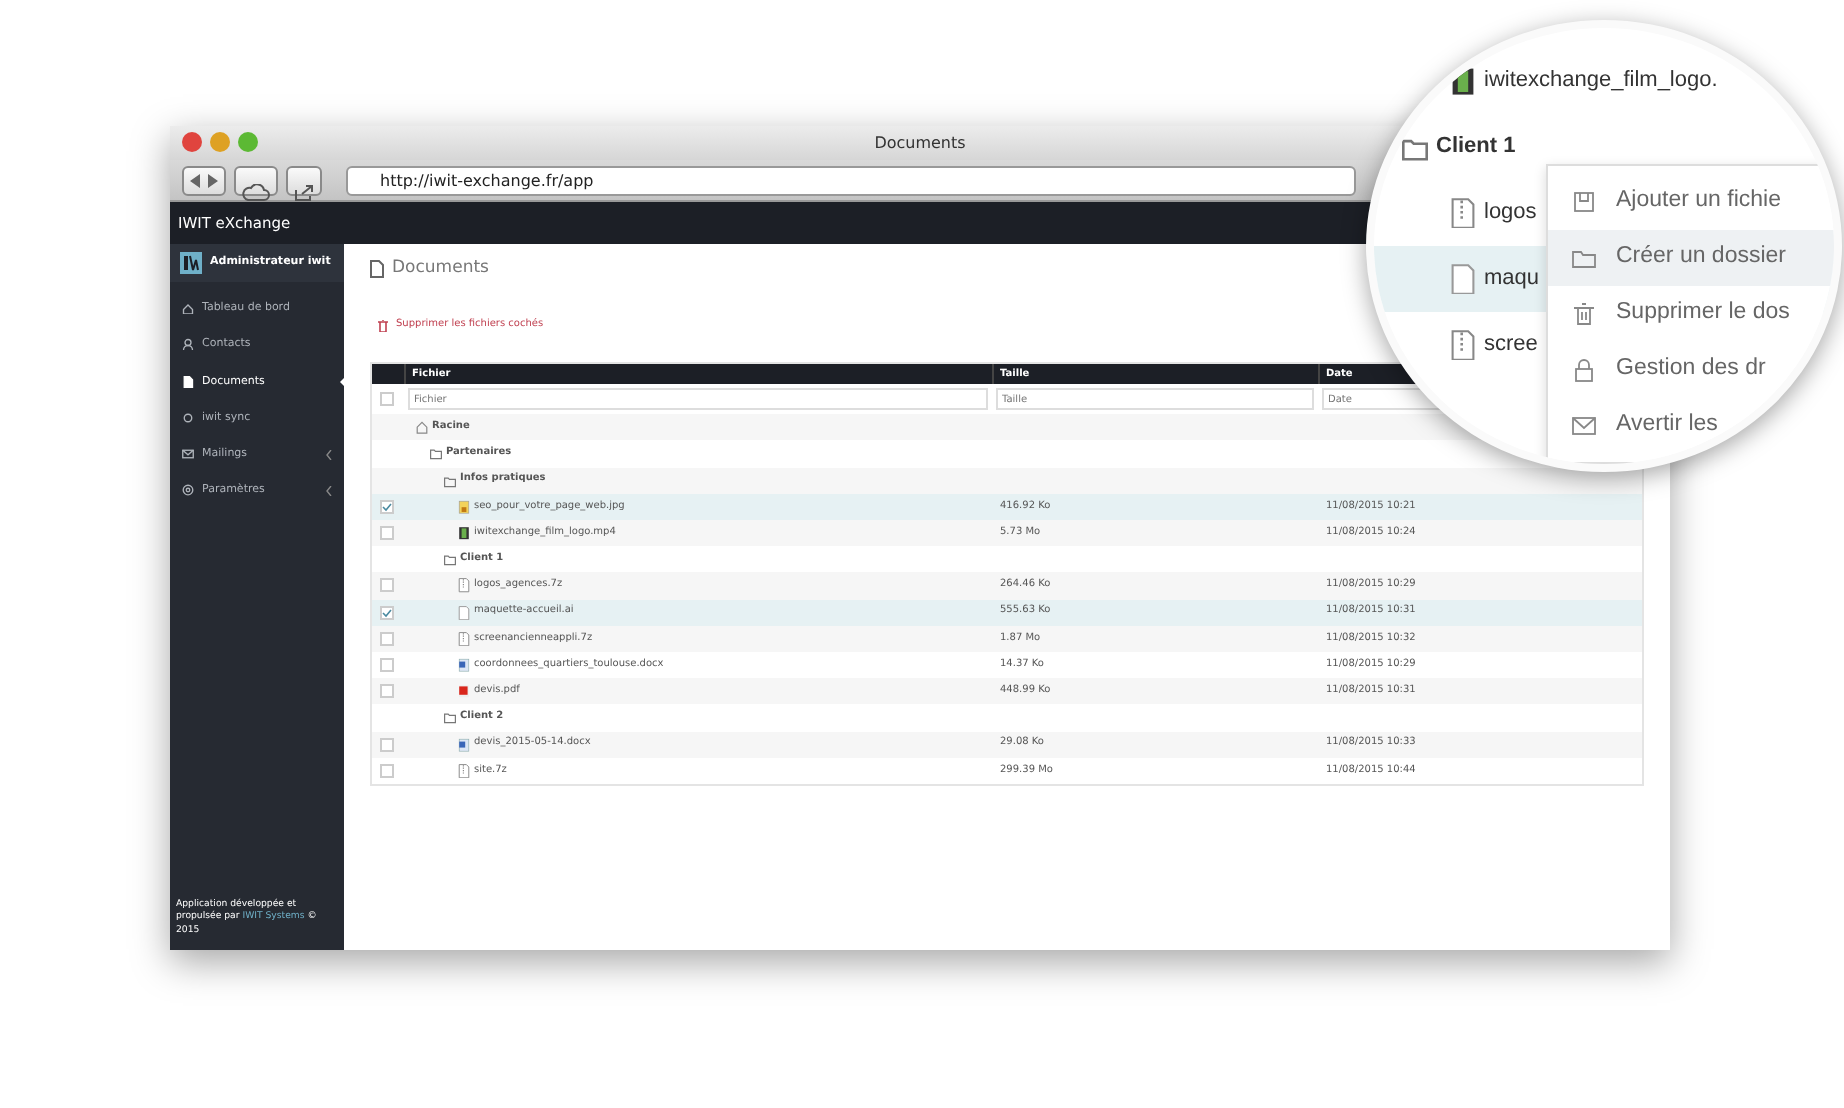 This screenshot has height=1108, width=1844. What do you see at coordinates (1510, 213) in the screenshot?
I see `file-name: logos` at bounding box center [1510, 213].